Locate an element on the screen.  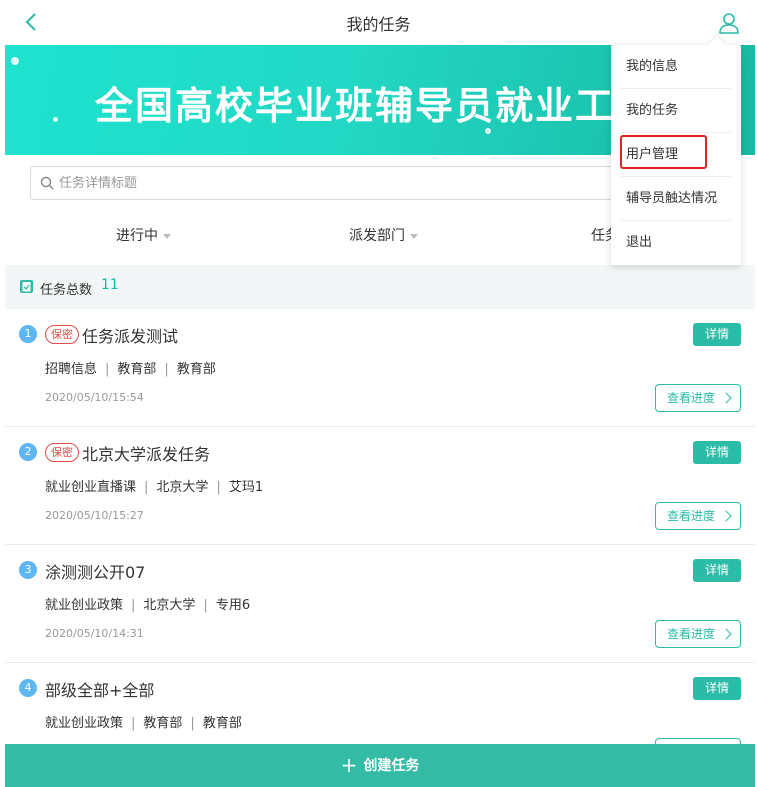
search-icon is located at coordinates (47, 183).